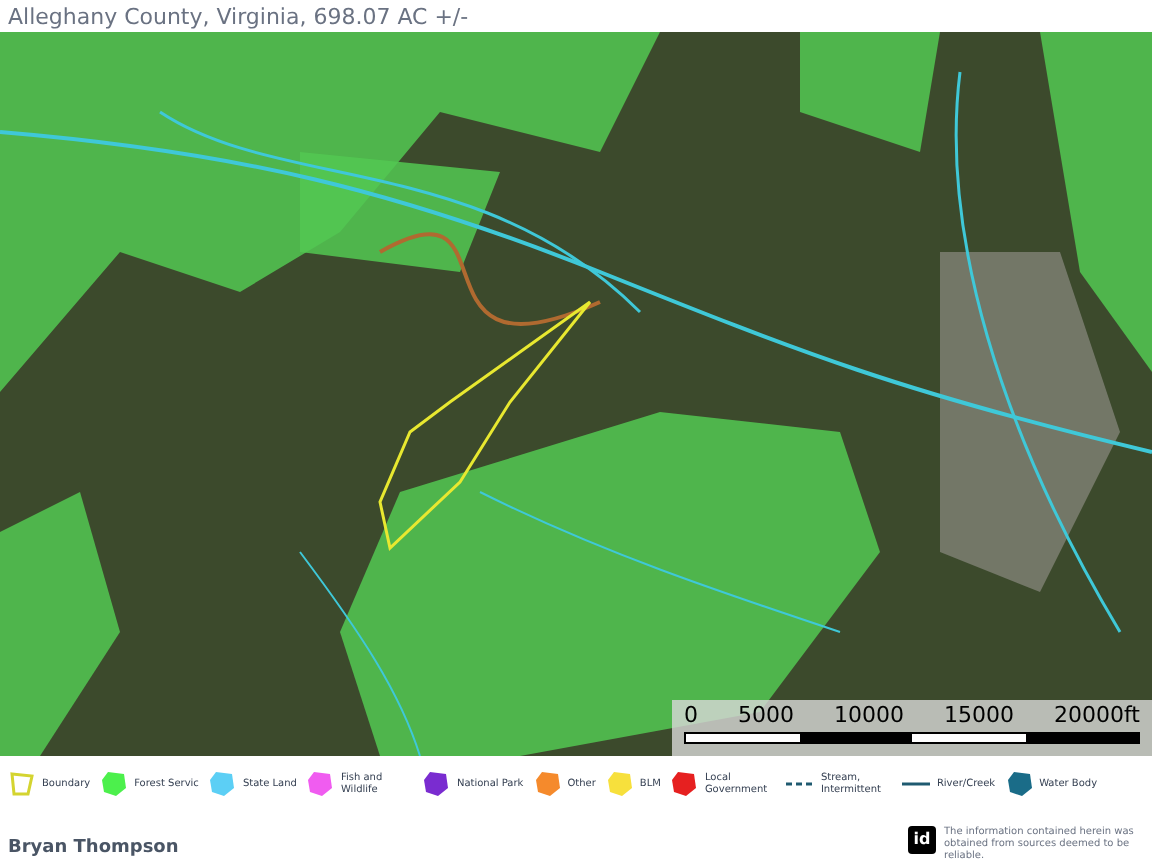 The image size is (1152, 864). What do you see at coordinates (766, 716) in the screenshot?
I see `scale-label: 5000` at bounding box center [766, 716].